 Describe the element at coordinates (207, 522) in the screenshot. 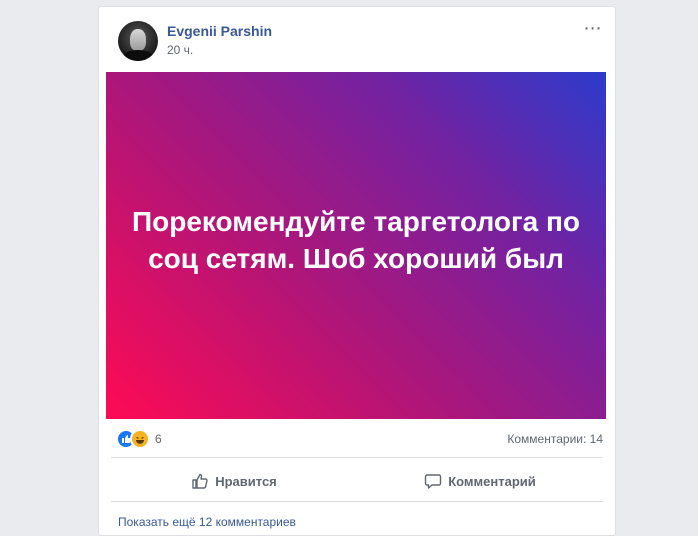

I see `more-comments-link: Показать ещё 12 комментариев` at that location.